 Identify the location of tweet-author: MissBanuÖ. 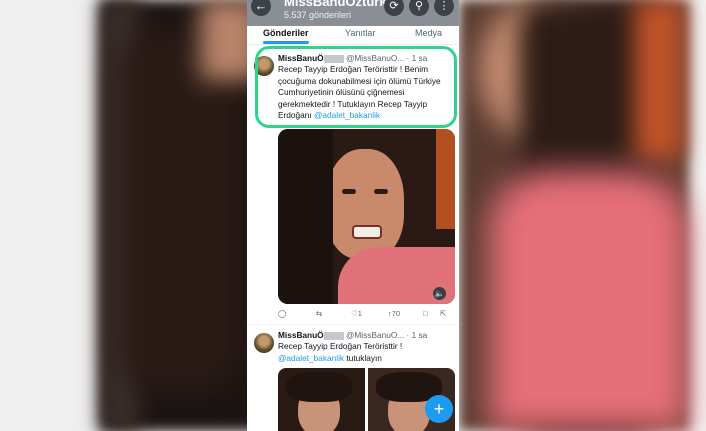
(301, 335).